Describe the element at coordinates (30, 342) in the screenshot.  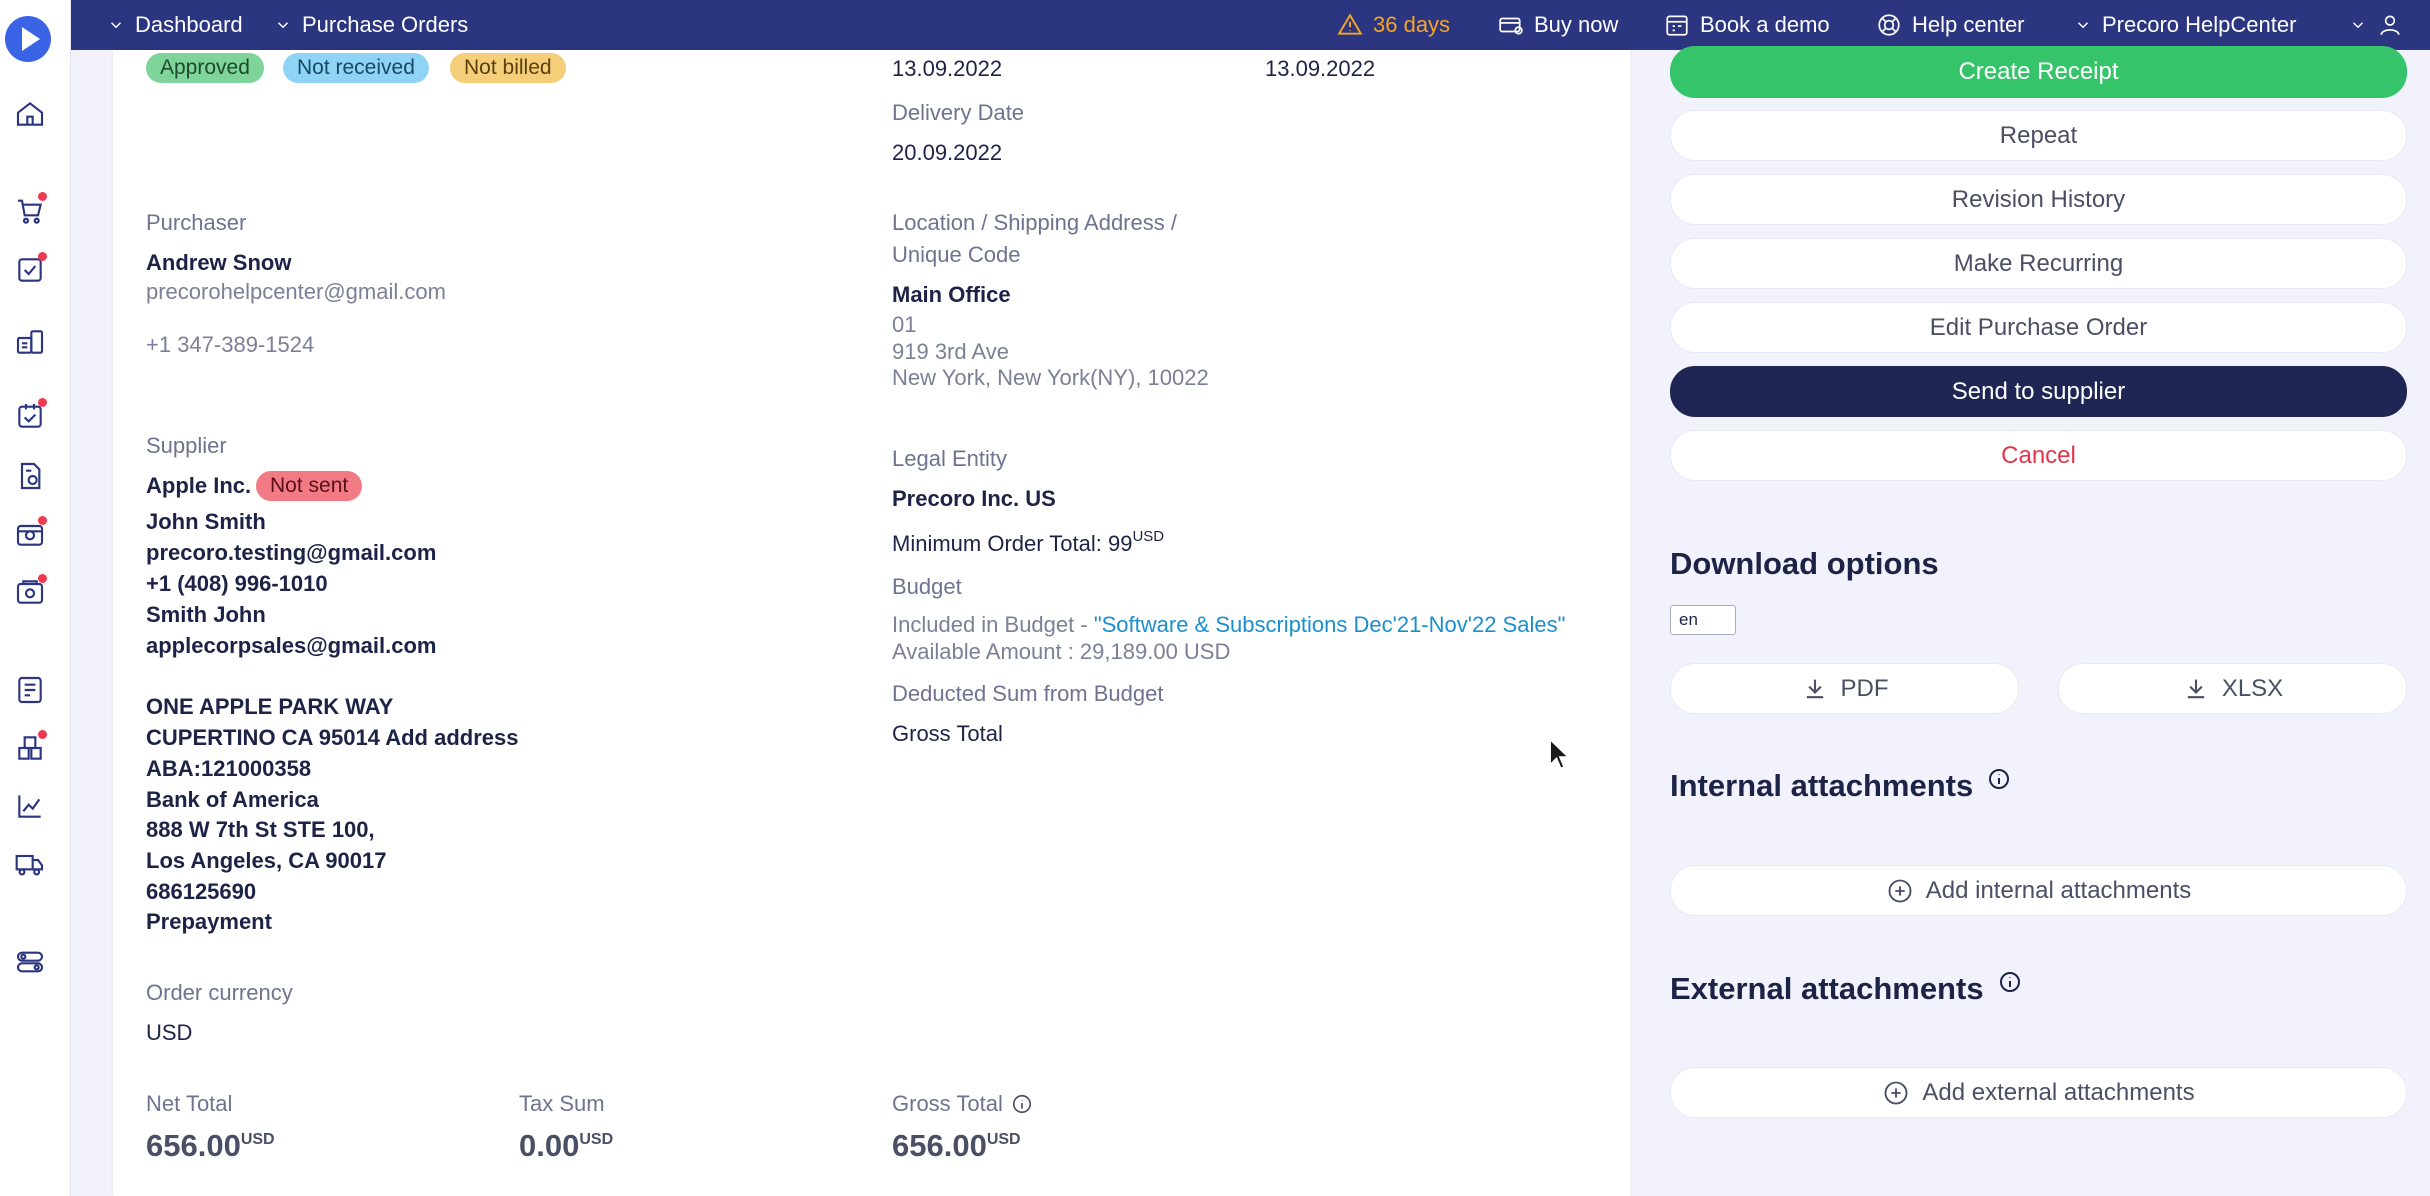
I see `suppliers-icon` at that location.